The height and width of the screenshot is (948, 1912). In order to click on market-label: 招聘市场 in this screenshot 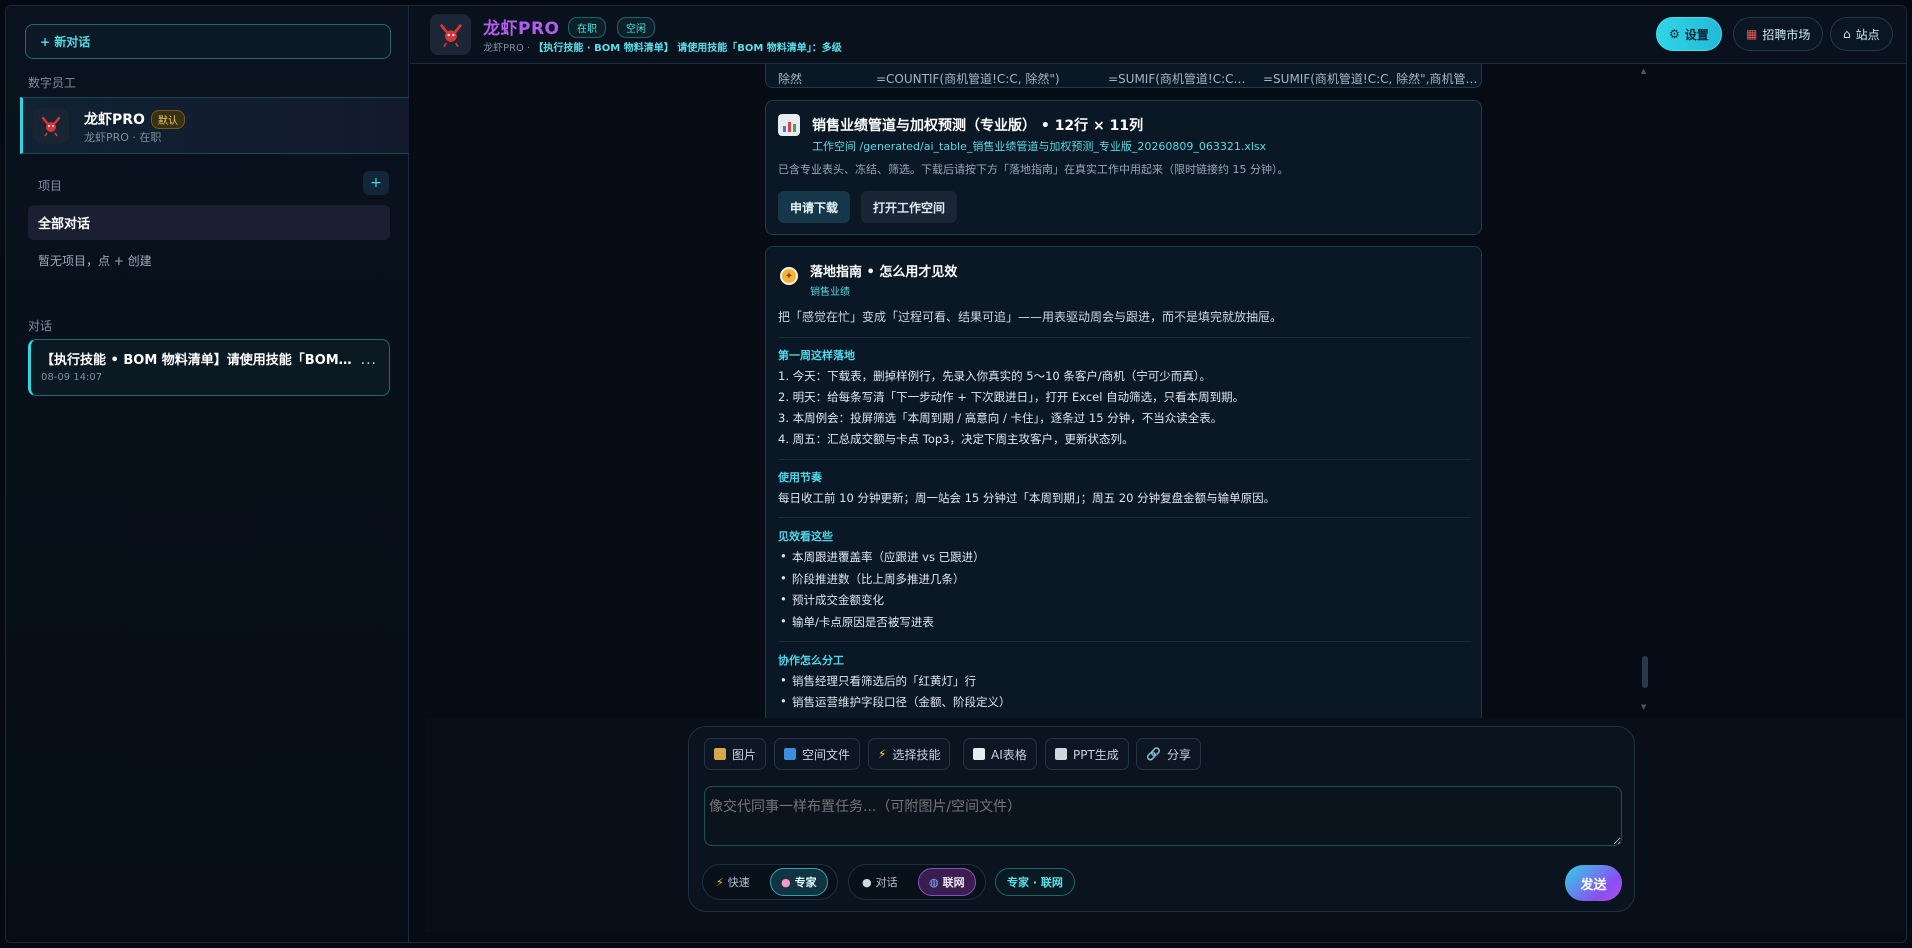, I will do `click(1786, 34)`.